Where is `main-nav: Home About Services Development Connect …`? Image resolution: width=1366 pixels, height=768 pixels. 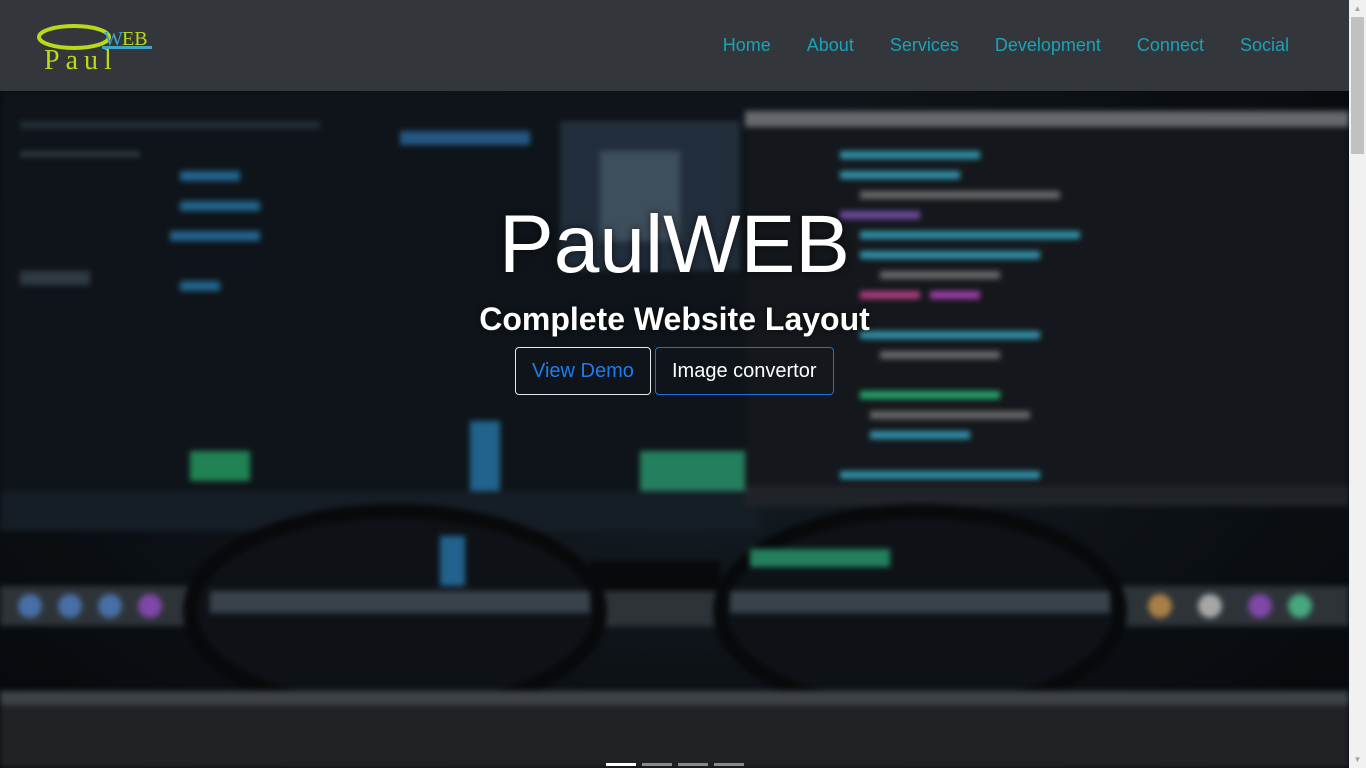
main-nav: Home About Services Development Connect … is located at coordinates (1006, 45).